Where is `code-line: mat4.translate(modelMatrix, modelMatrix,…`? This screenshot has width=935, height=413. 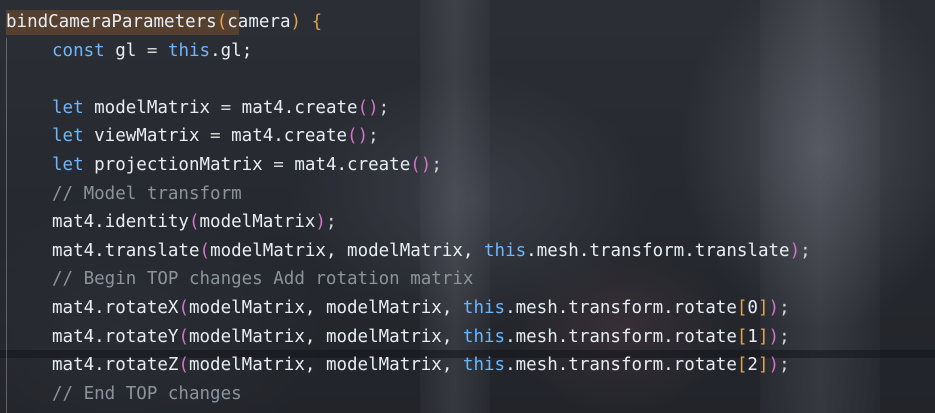 code-line: mat4.translate(modelMatrix, modelMatrix,… is located at coordinates (467, 251).